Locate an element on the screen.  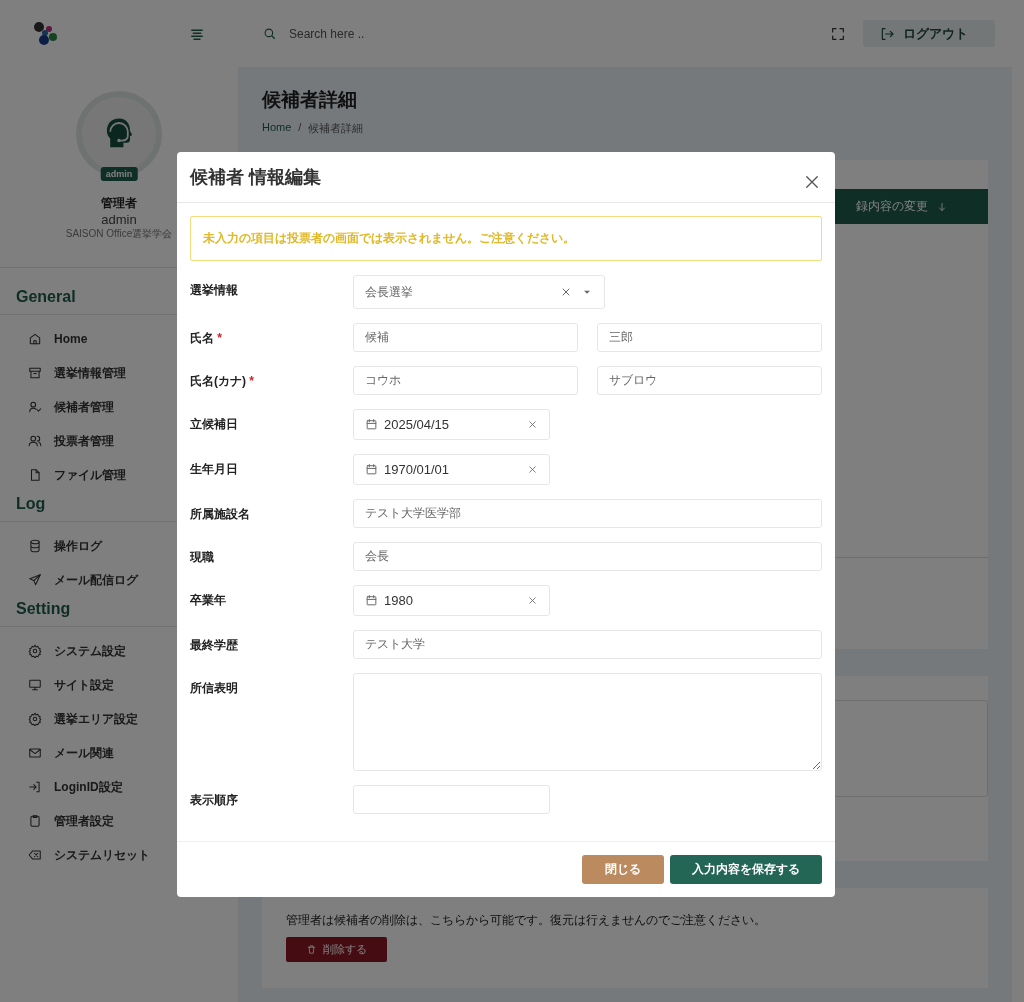
users-icon is located at coordinates (35, 441).